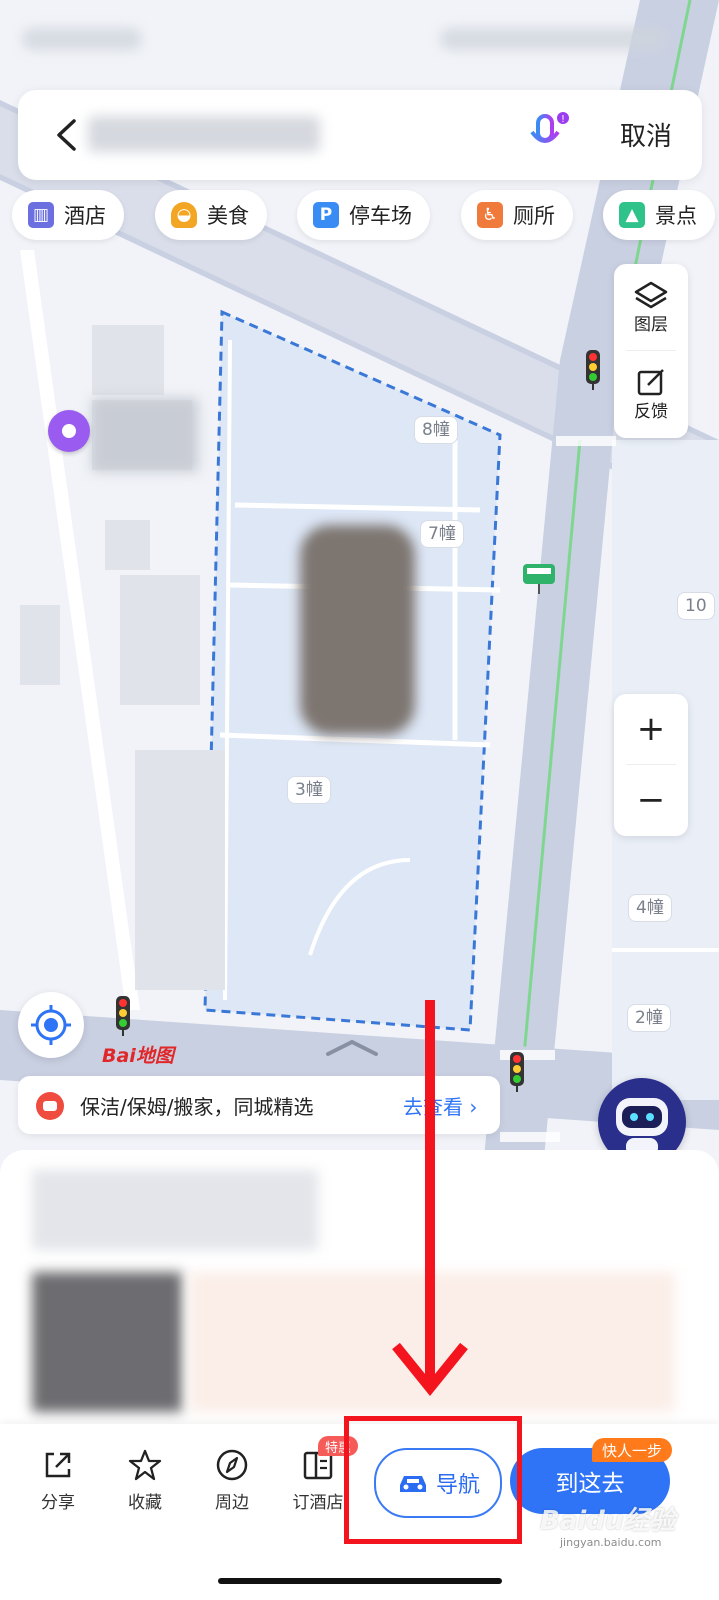 The image size is (719, 1600). What do you see at coordinates (651, 294) in the screenshot?
I see `layers-icon` at bounding box center [651, 294].